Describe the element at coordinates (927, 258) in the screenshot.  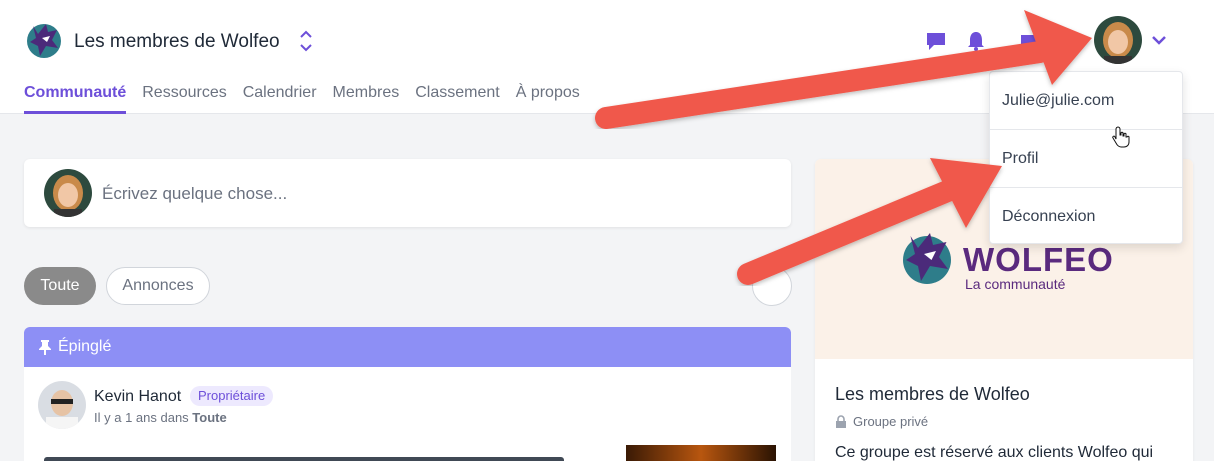
I see `wolfeo-banner-logo` at that location.